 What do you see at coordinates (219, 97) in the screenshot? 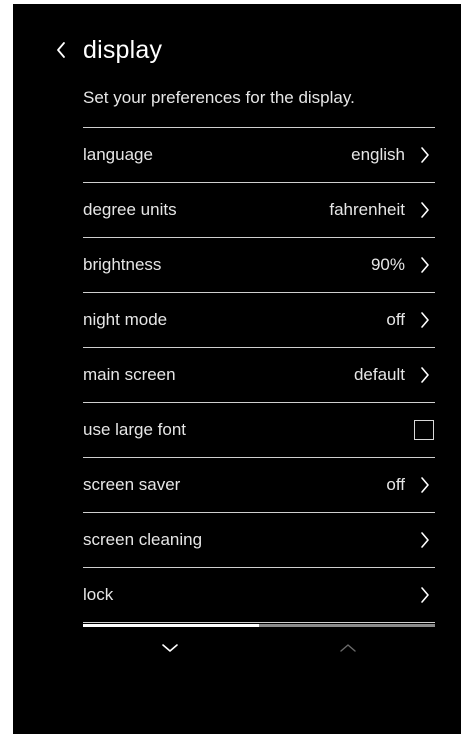
I see `page-subtitle: Set your preferences for the display.` at bounding box center [219, 97].